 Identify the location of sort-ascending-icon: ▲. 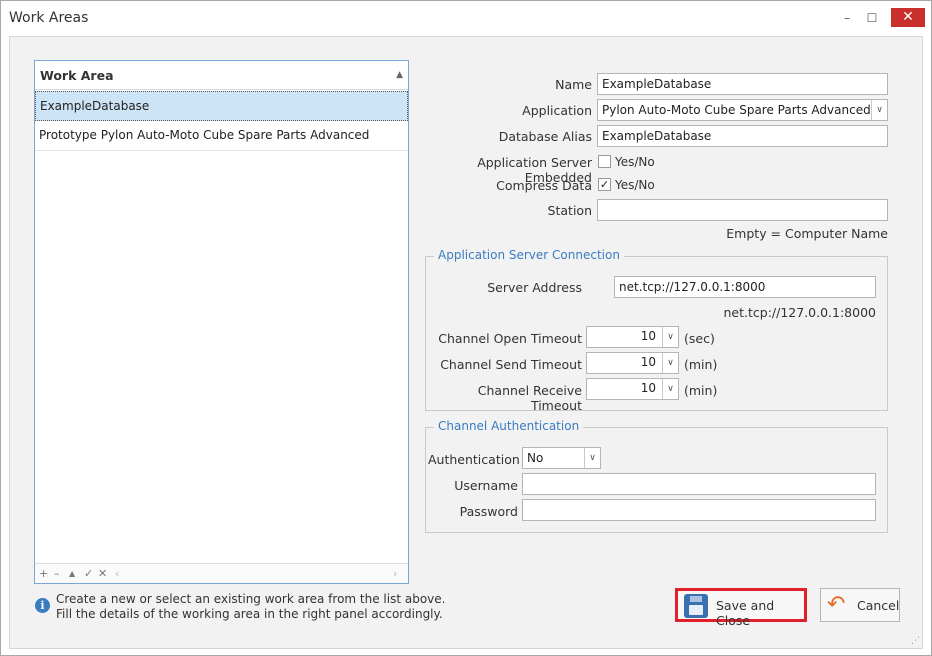
(399, 75).